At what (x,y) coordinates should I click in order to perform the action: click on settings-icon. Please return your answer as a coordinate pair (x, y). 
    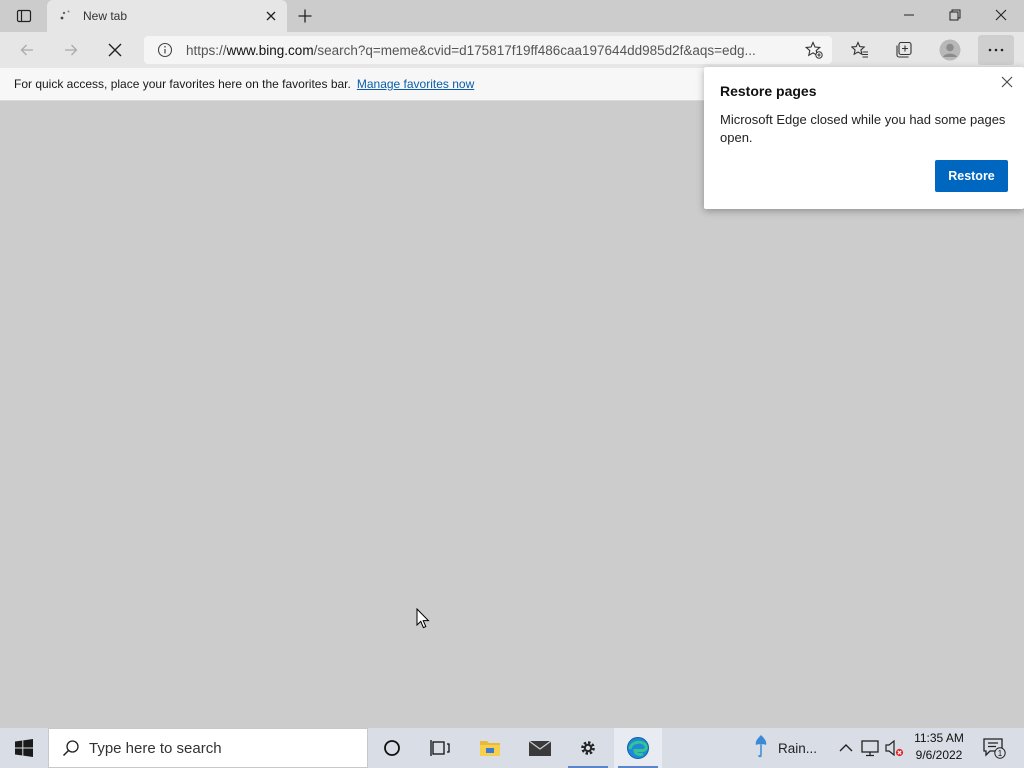
    Looking at the image, I should click on (588, 748).